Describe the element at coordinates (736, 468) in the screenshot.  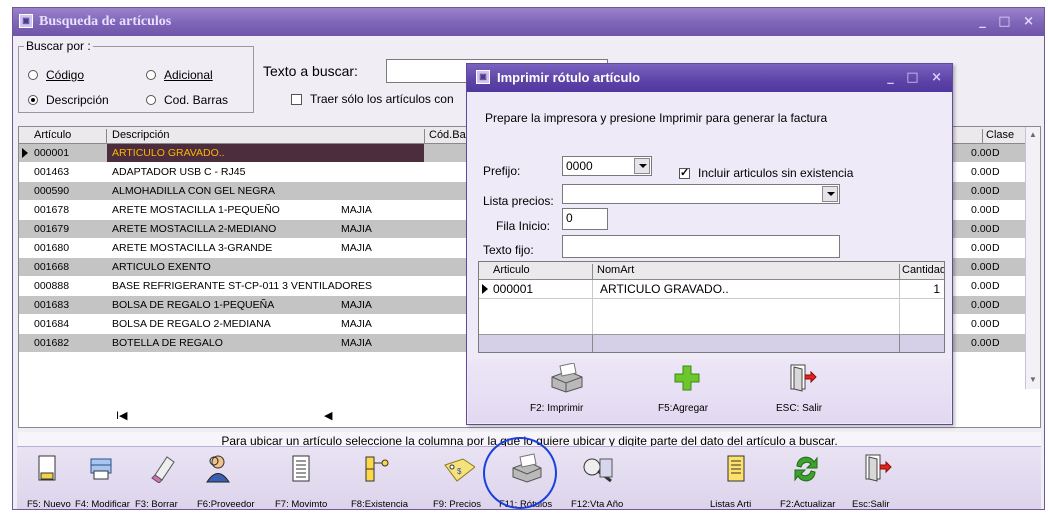
I see `list-icon` at that location.